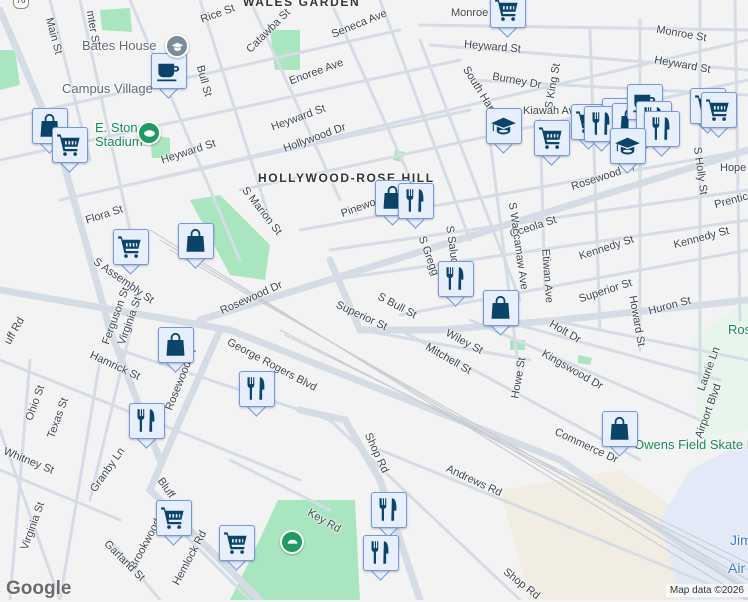  What do you see at coordinates (733, 168) in the screenshot?
I see `street-label: Hope` at bounding box center [733, 168].